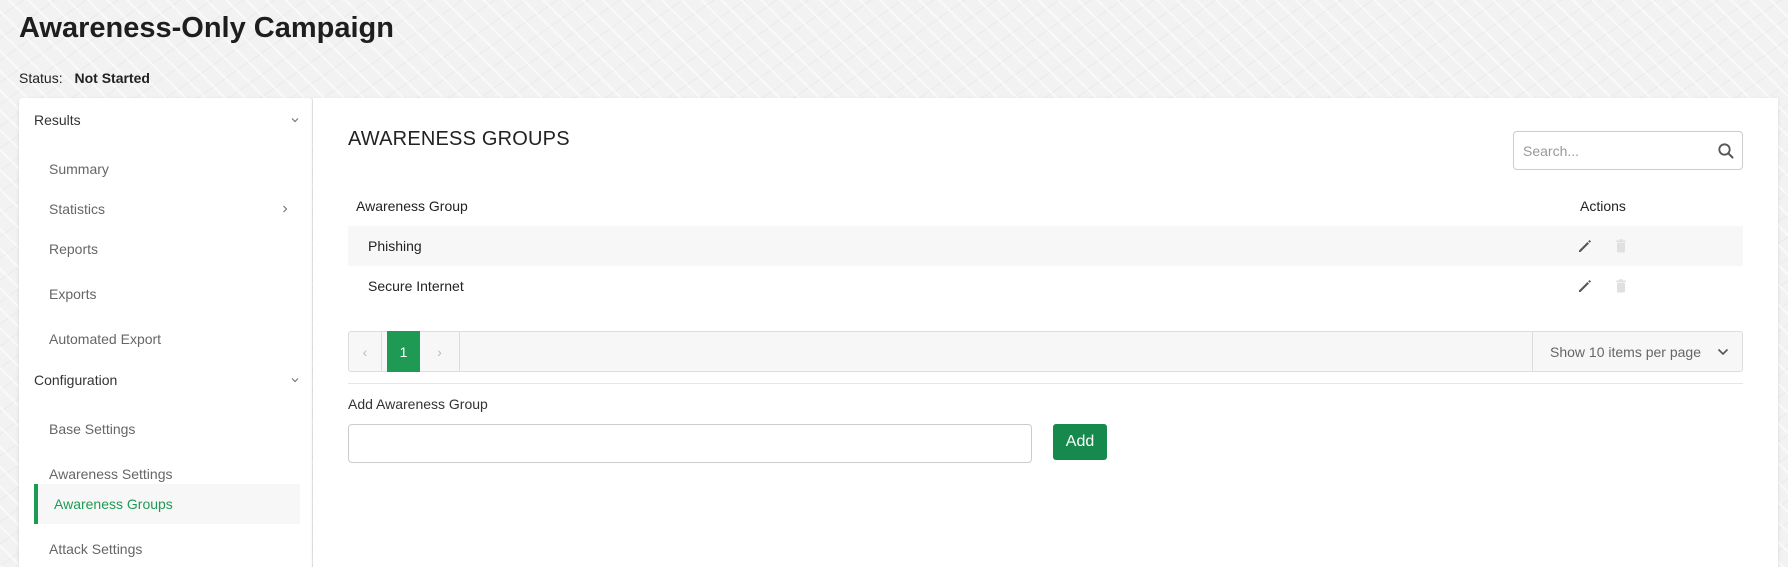 This screenshot has height=567, width=1788. I want to click on add-group-input, so click(690, 443).